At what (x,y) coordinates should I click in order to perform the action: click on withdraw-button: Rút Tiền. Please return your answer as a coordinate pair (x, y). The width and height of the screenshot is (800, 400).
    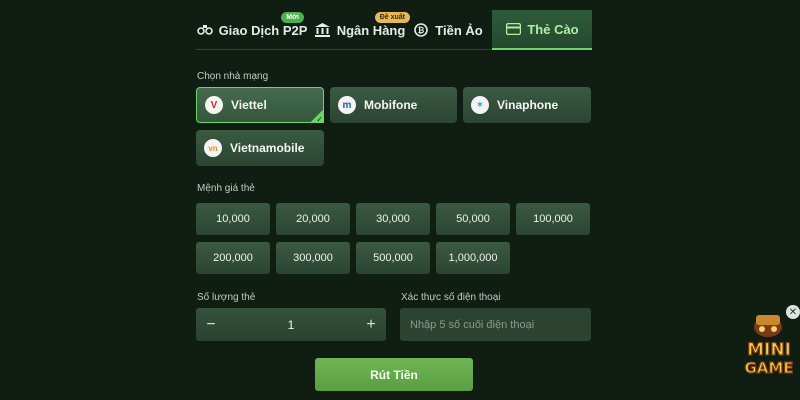
    Looking at the image, I should click on (394, 374).